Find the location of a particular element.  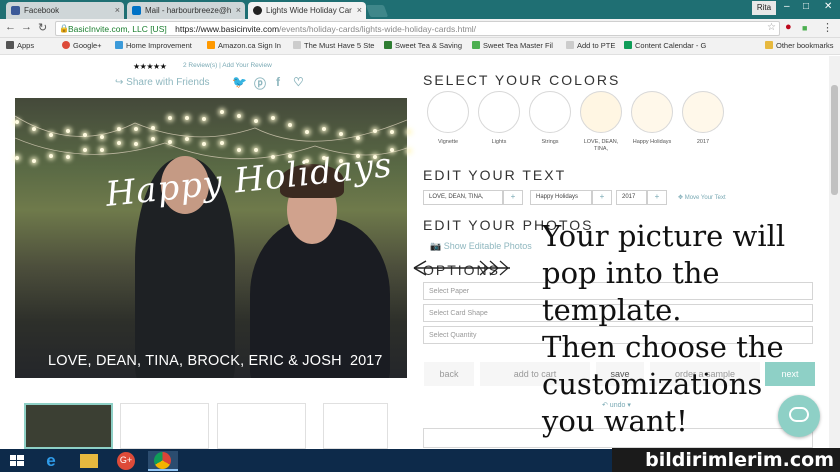

tab-mail: Mail - harbourbreeze@h × is located at coordinates (186, 10).